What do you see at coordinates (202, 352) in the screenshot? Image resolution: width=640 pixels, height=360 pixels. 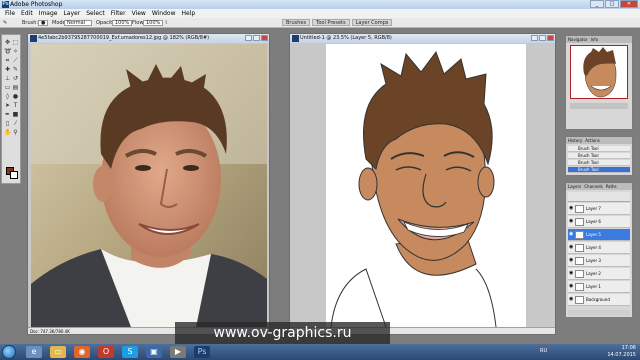 I see `photoshop-taskbar-icon: Ps` at bounding box center [202, 352].